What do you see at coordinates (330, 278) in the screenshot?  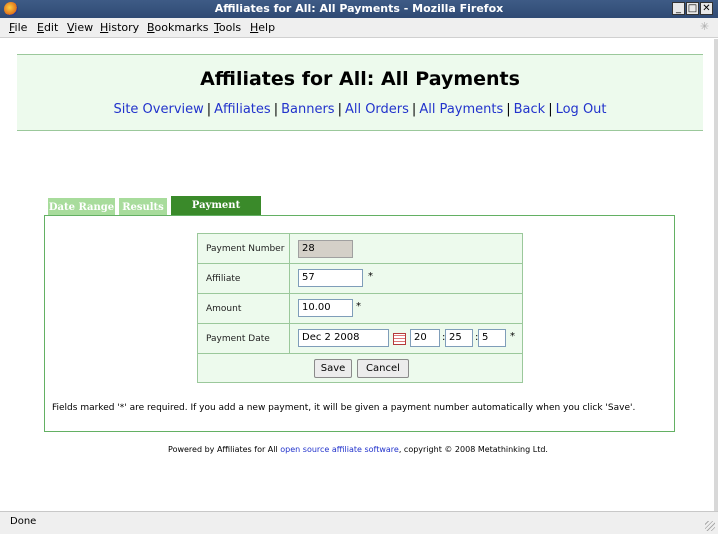 I see `affiliate-field: 57` at bounding box center [330, 278].